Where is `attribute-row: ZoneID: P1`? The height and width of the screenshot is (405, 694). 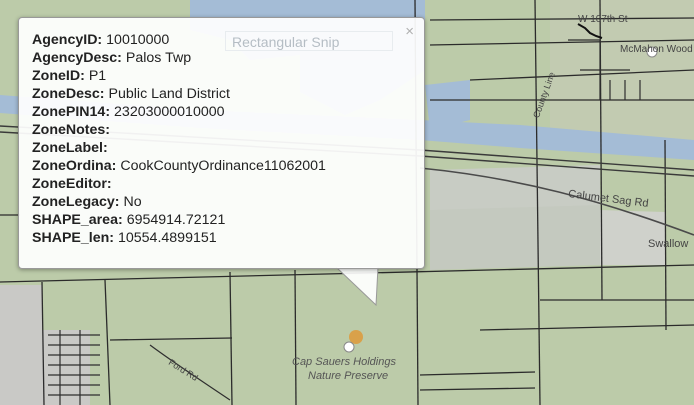 attribute-row: ZoneID: P1 is located at coordinates (179, 76).